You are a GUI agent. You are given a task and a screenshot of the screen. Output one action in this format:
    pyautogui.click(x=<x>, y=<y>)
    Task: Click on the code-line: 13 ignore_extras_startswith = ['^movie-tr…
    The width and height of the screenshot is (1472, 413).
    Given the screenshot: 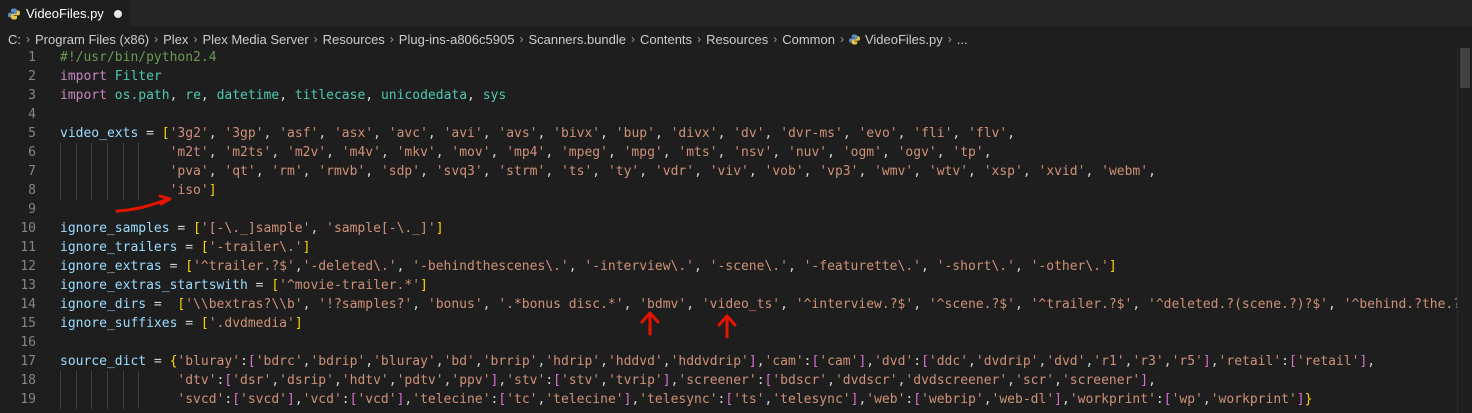 What is the action you would take?
    pyautogui.click(x=736, y=285)
    